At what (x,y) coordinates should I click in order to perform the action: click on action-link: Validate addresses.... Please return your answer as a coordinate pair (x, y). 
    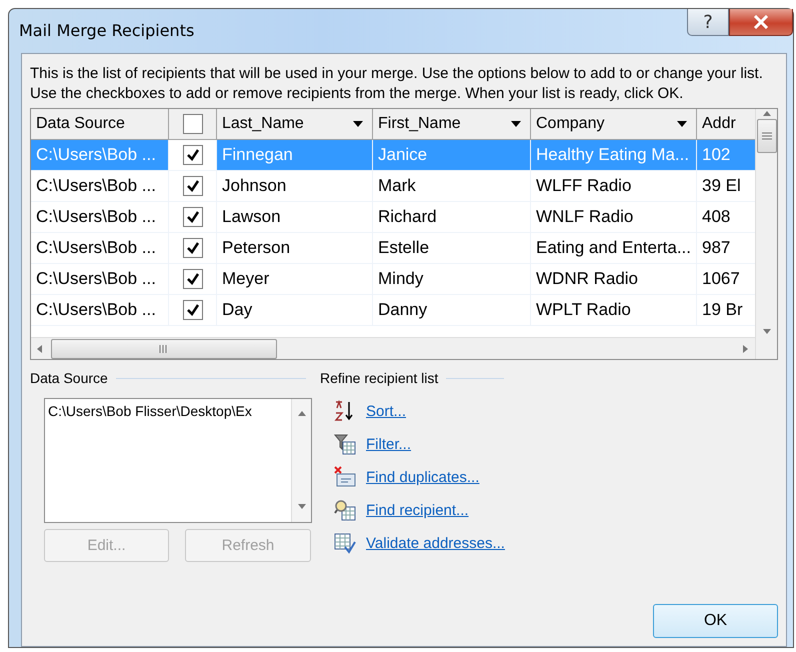
    Looking at the image, I should click on (435, 543).